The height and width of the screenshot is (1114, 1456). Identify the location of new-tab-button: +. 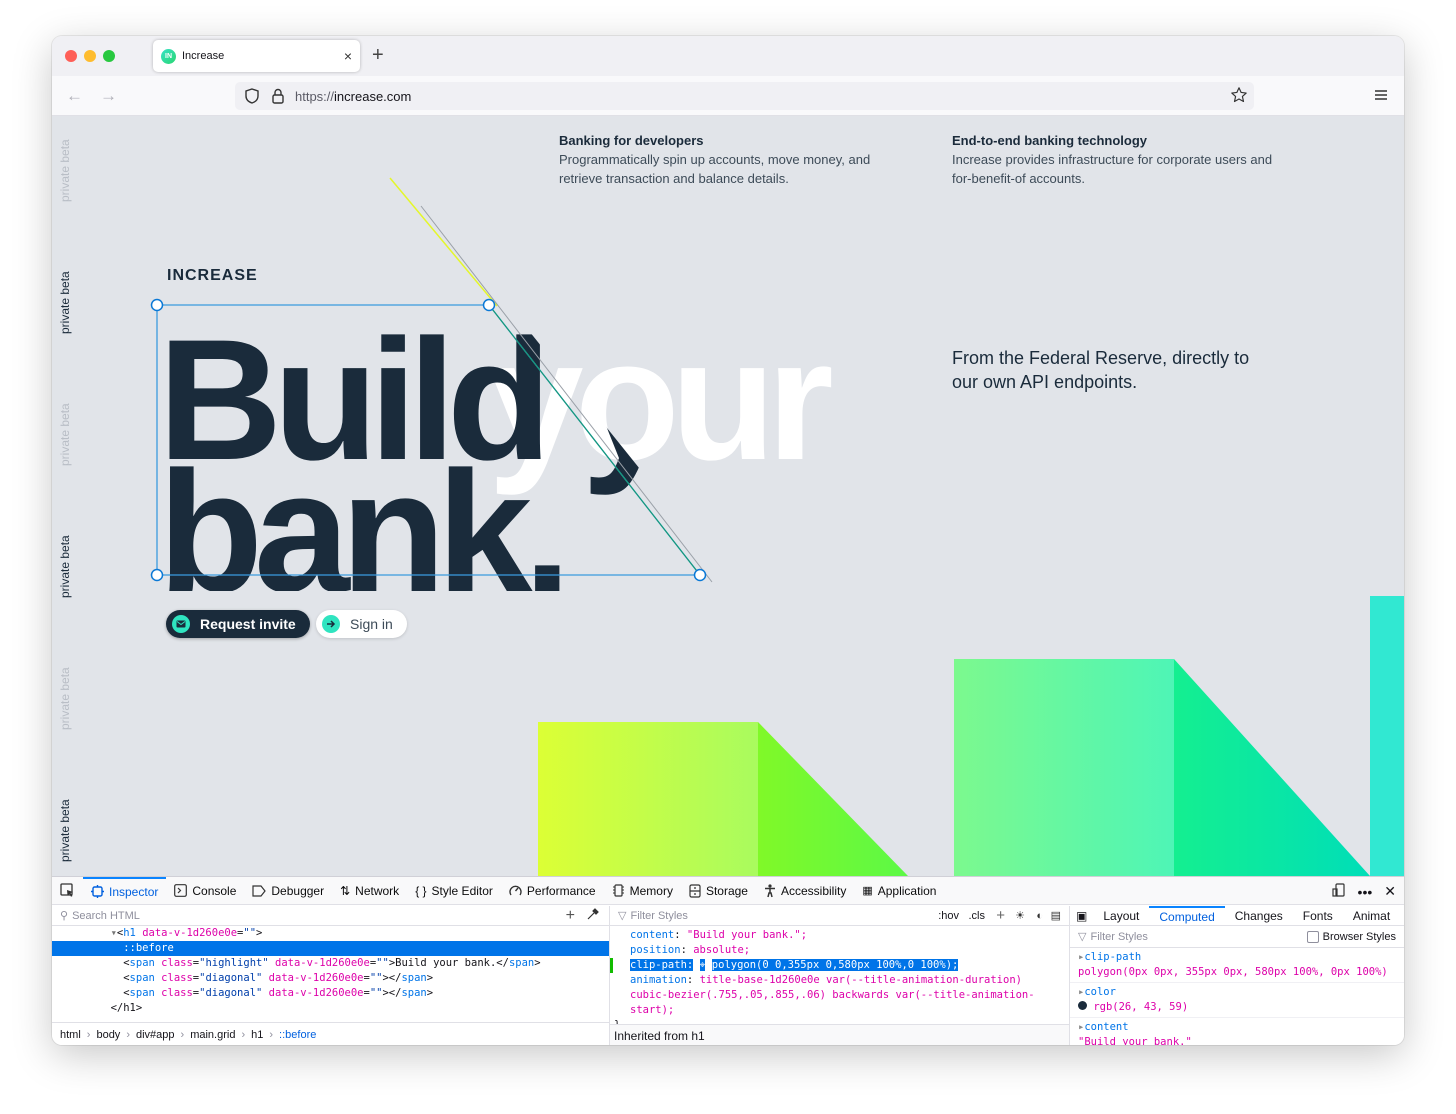
(378, 55).